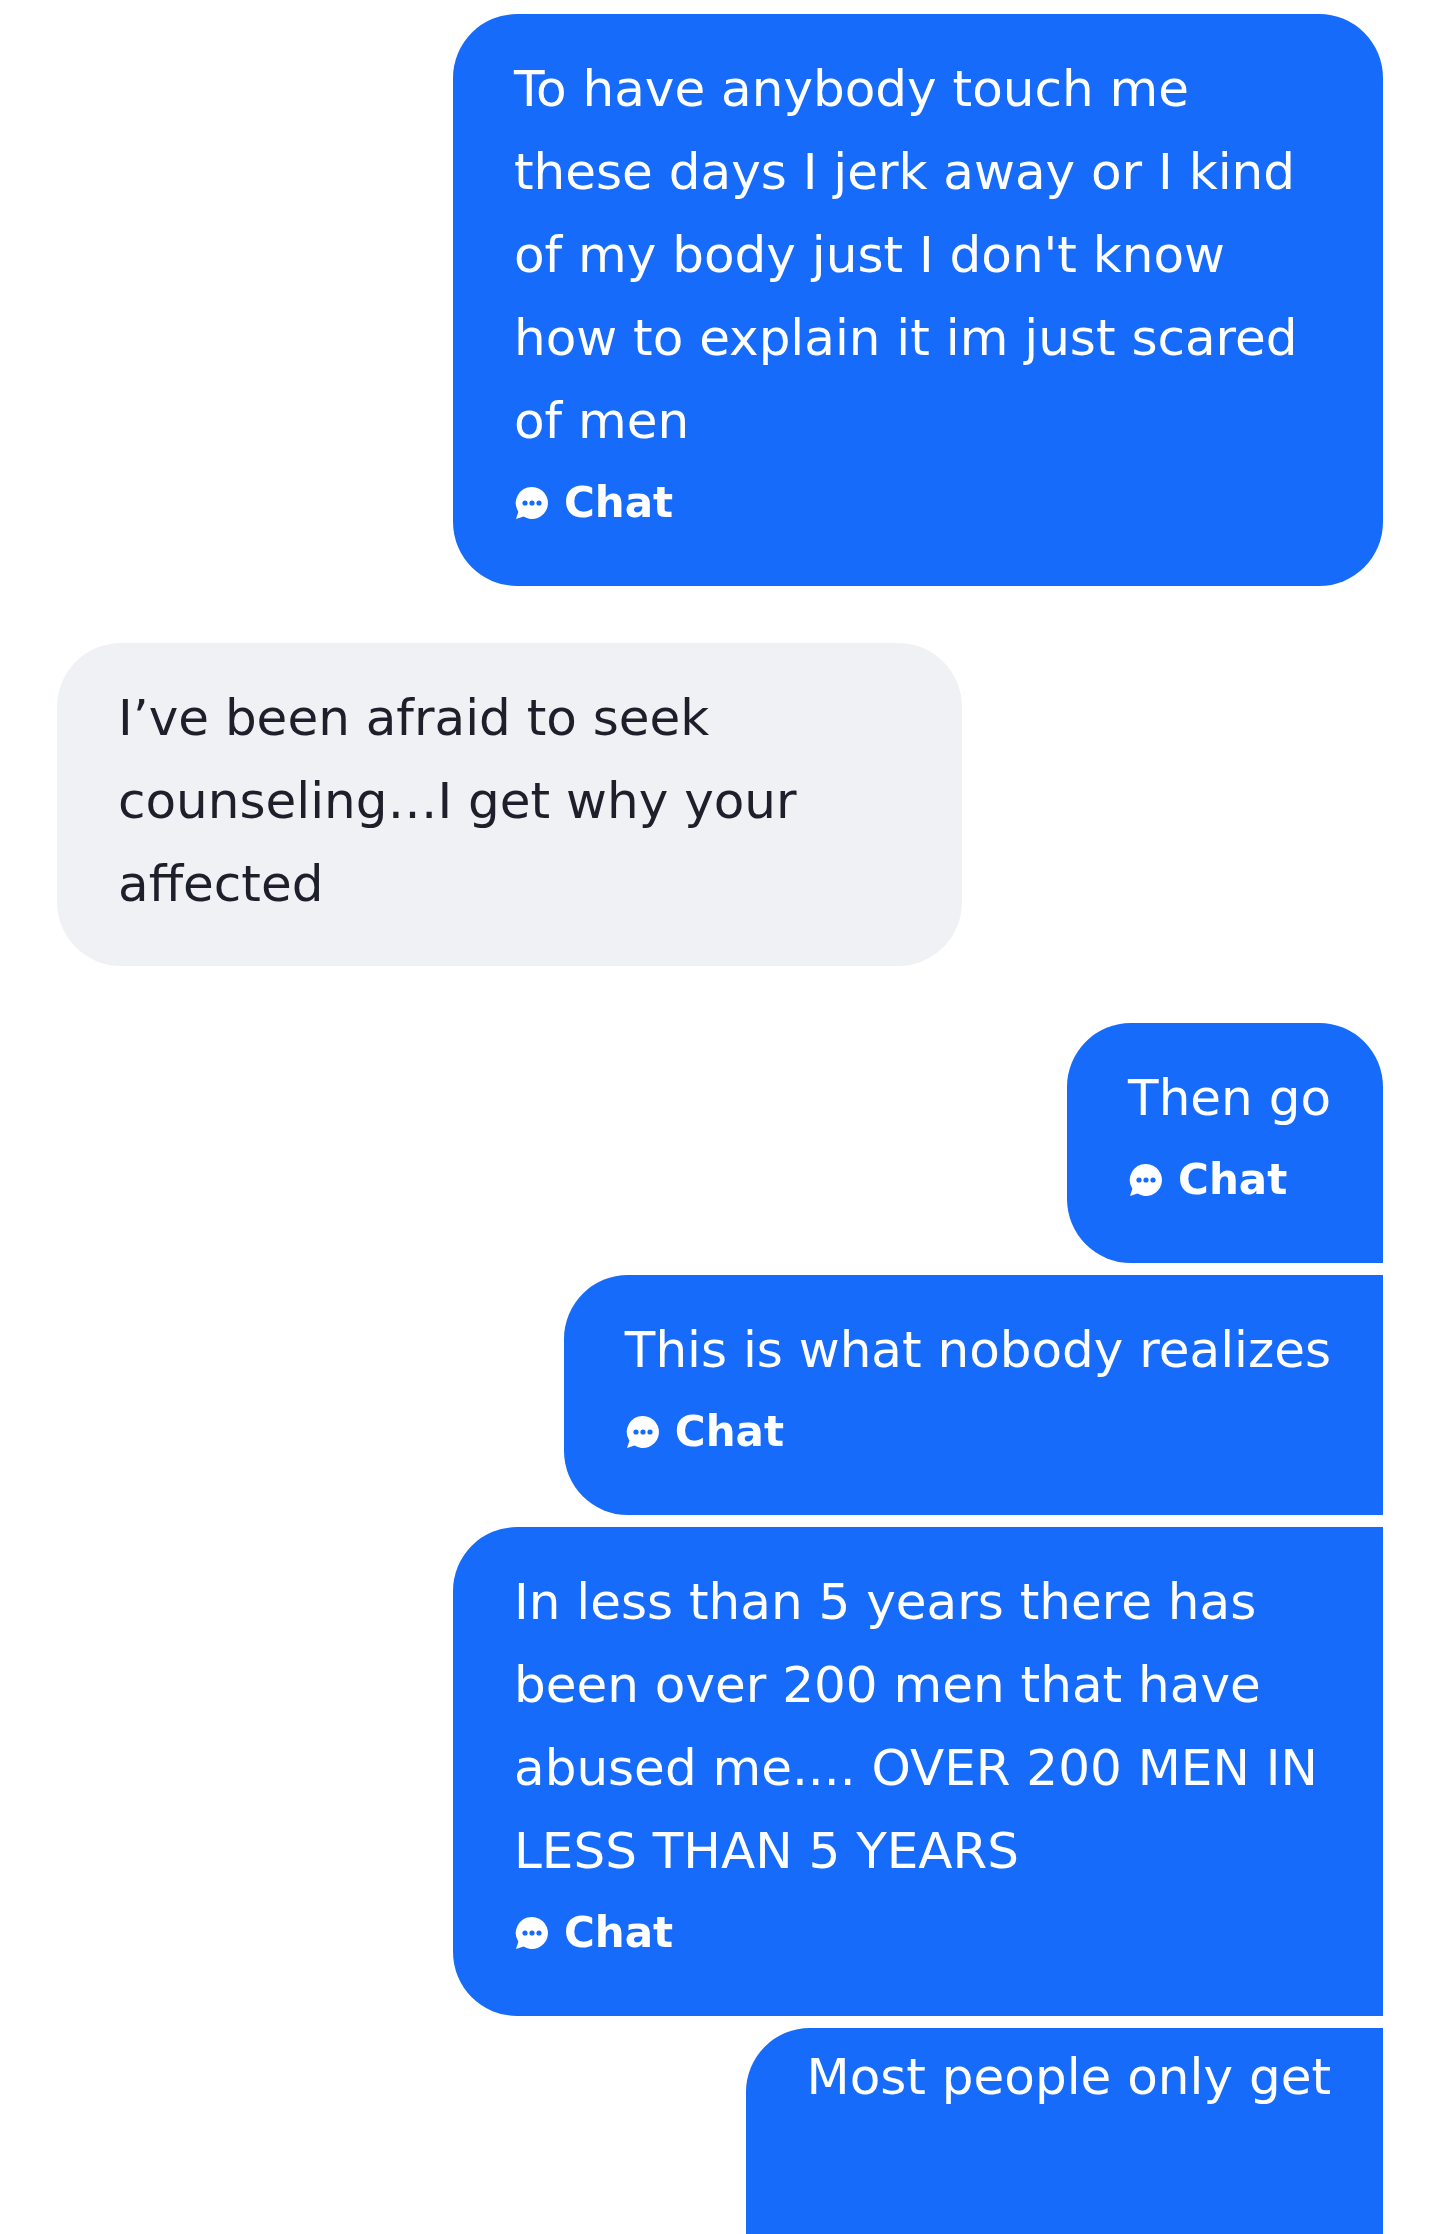 The height and width of the screenshot is (2234, 1440). Describe the element at coordinates (977, 1350) in the screenshot. I see `message-text: This is what nobody realizes` at that location.